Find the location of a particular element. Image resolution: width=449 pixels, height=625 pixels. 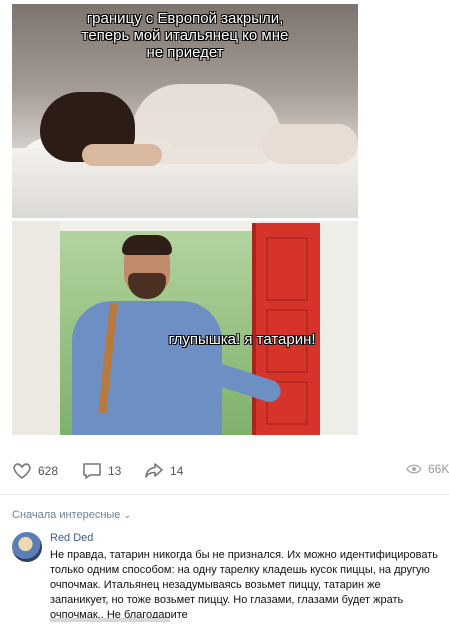

comment-icon is located at coordinates (92, 471).